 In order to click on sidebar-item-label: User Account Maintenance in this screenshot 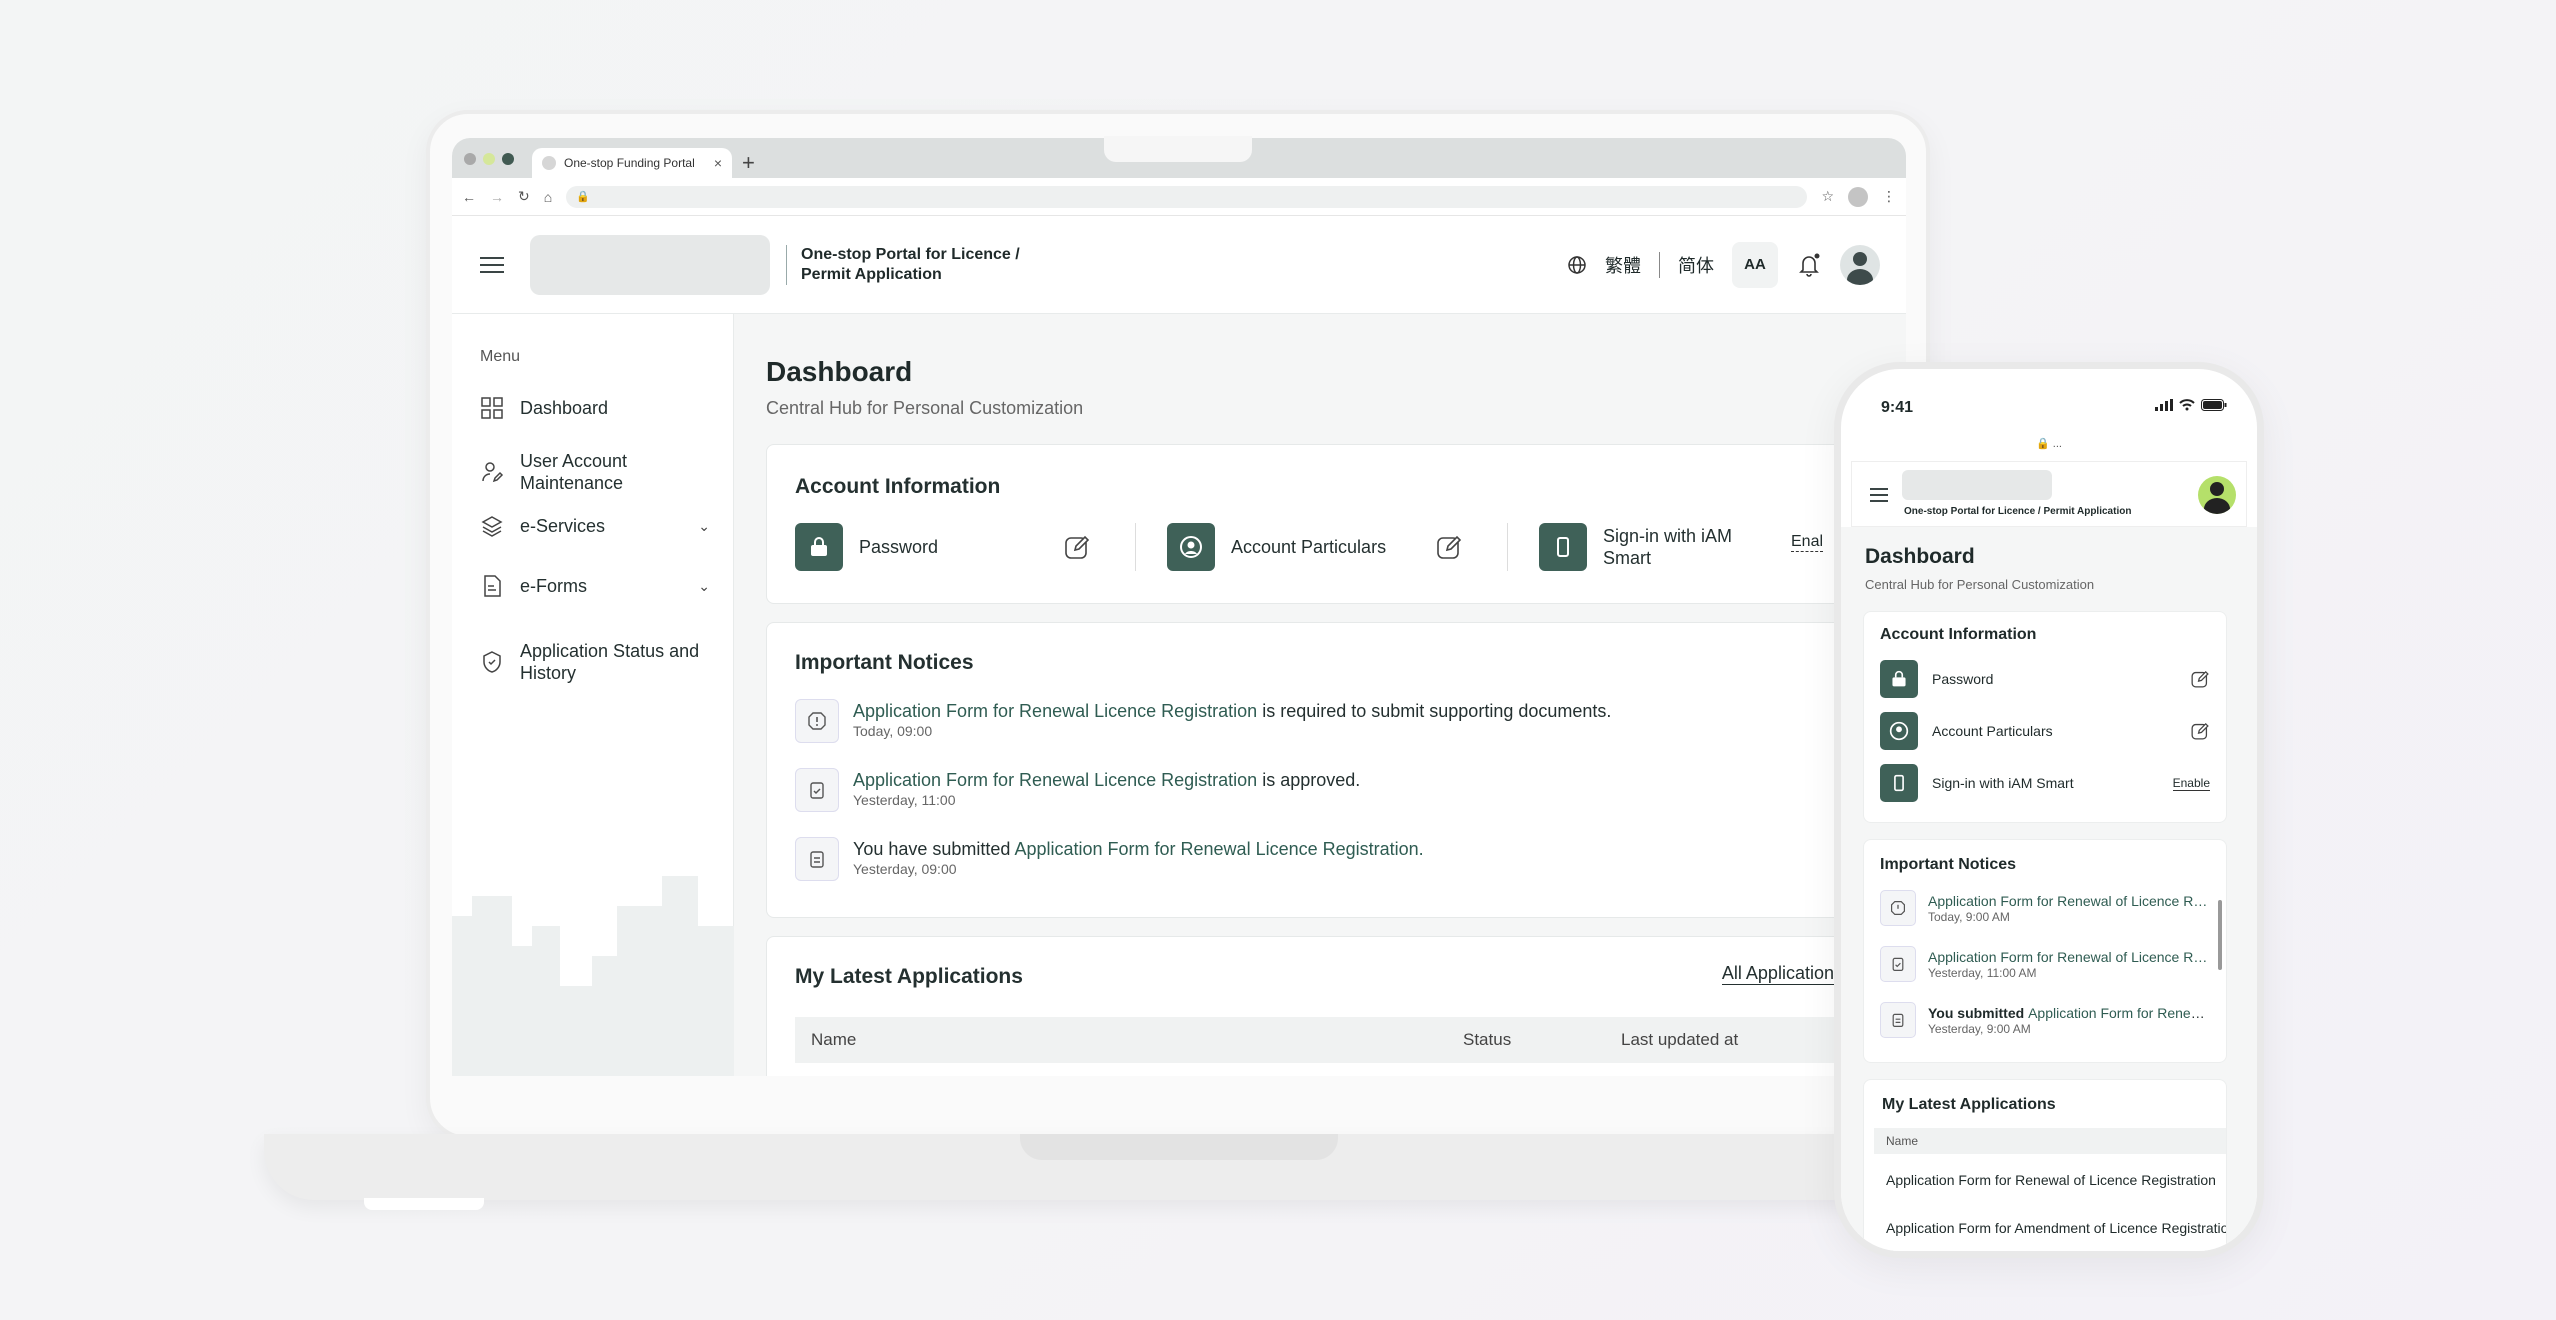, I will do `click(574, 472)`.